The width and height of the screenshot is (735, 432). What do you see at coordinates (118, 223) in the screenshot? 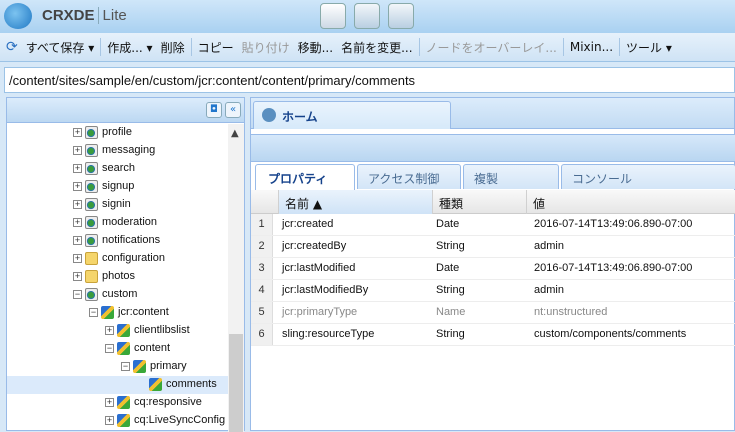
I see `tree-node: + moderation` at bounding box center [118, 223].